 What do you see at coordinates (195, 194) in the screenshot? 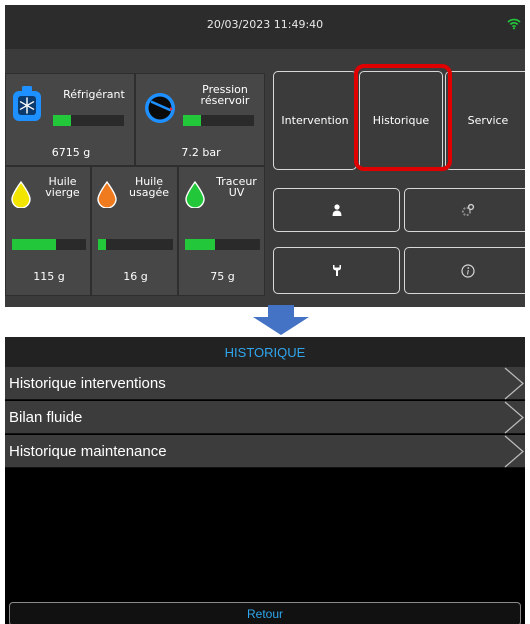
I see `oil-drop-green-icon` at bounding box center [195, 194].